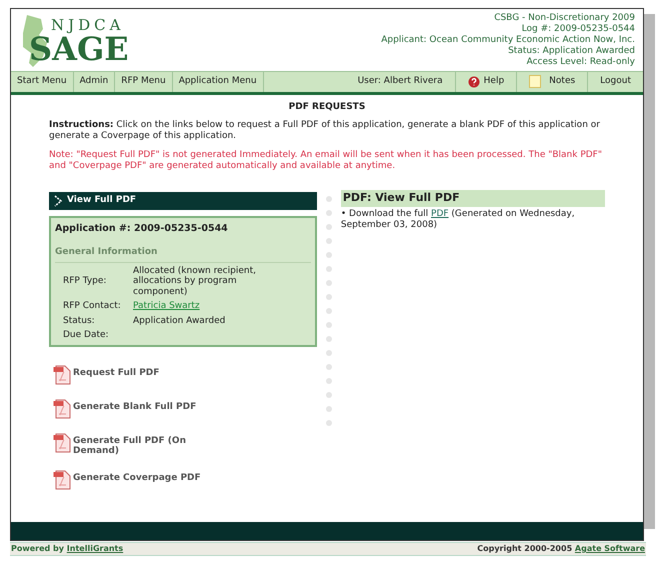  I want to click on powered-by-text: Powered by IntelliGrants, so click(67, 549).